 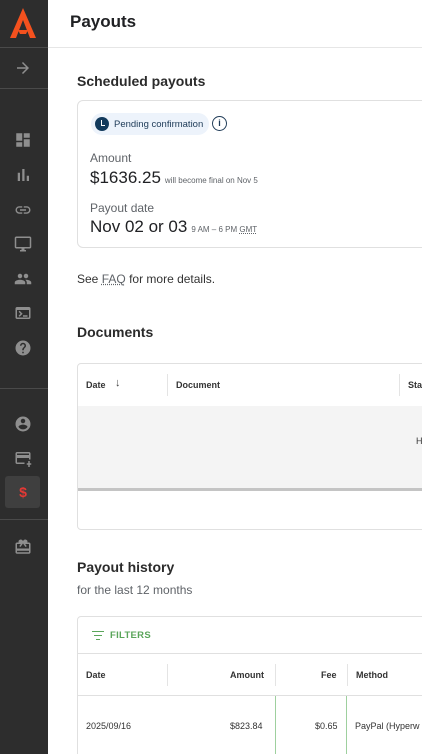 I want to click on filters-label: FILTERS, so click(x=130, y=635).